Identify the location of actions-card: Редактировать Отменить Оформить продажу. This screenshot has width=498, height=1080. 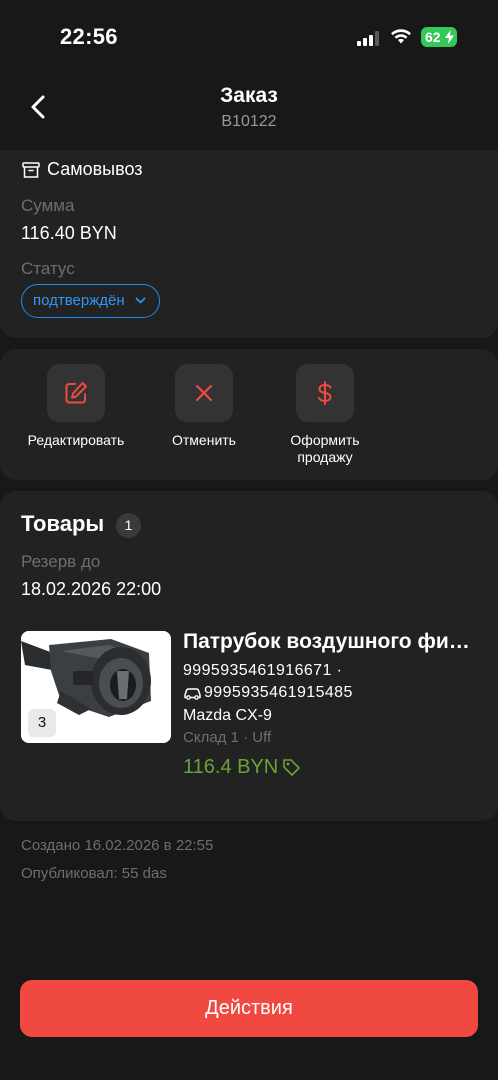
(249, 414).